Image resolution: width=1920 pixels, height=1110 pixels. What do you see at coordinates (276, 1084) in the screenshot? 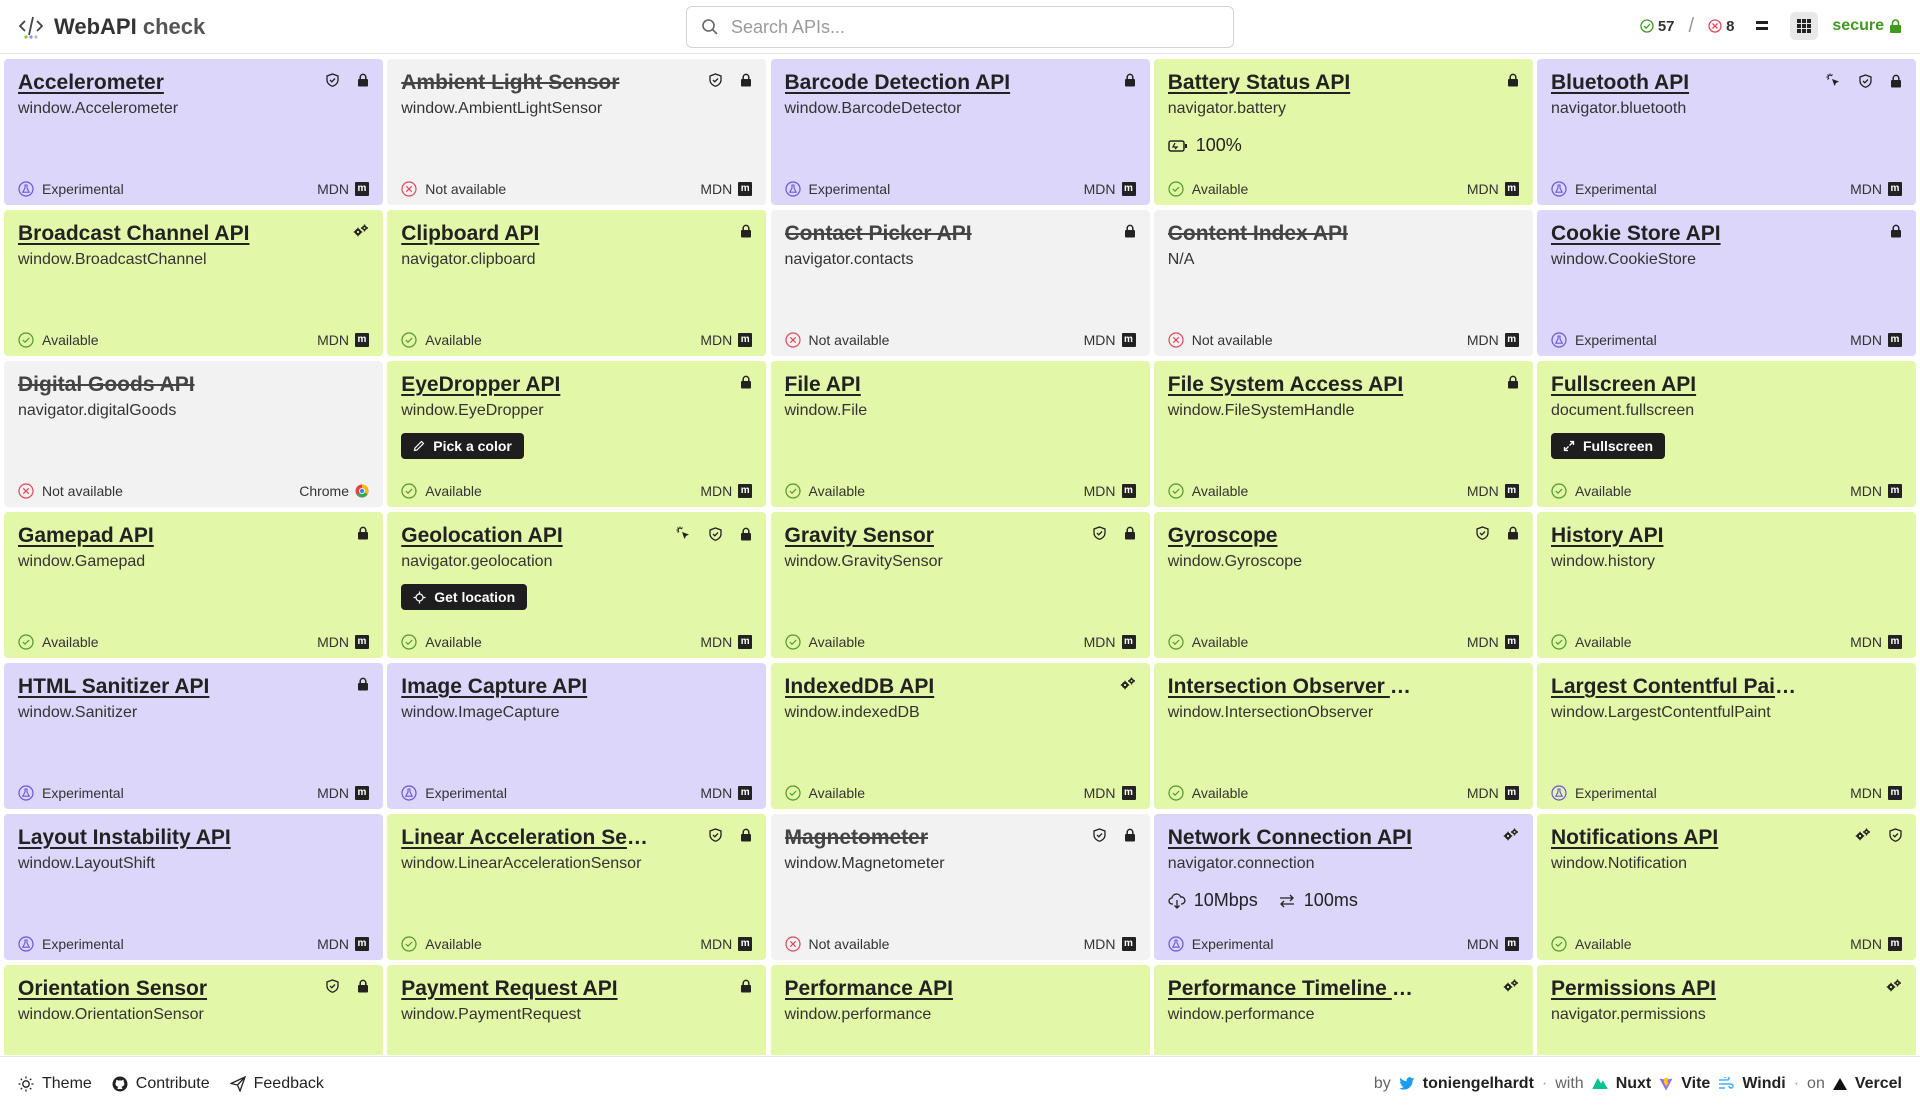
I see `feedback-link: Feedback` at bounding box center [276, 1084].